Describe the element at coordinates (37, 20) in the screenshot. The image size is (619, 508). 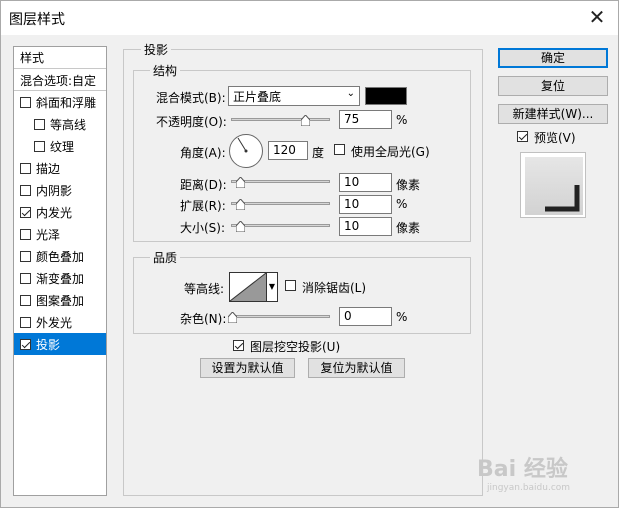
I see `dialog-title: 图层样式` at that location.